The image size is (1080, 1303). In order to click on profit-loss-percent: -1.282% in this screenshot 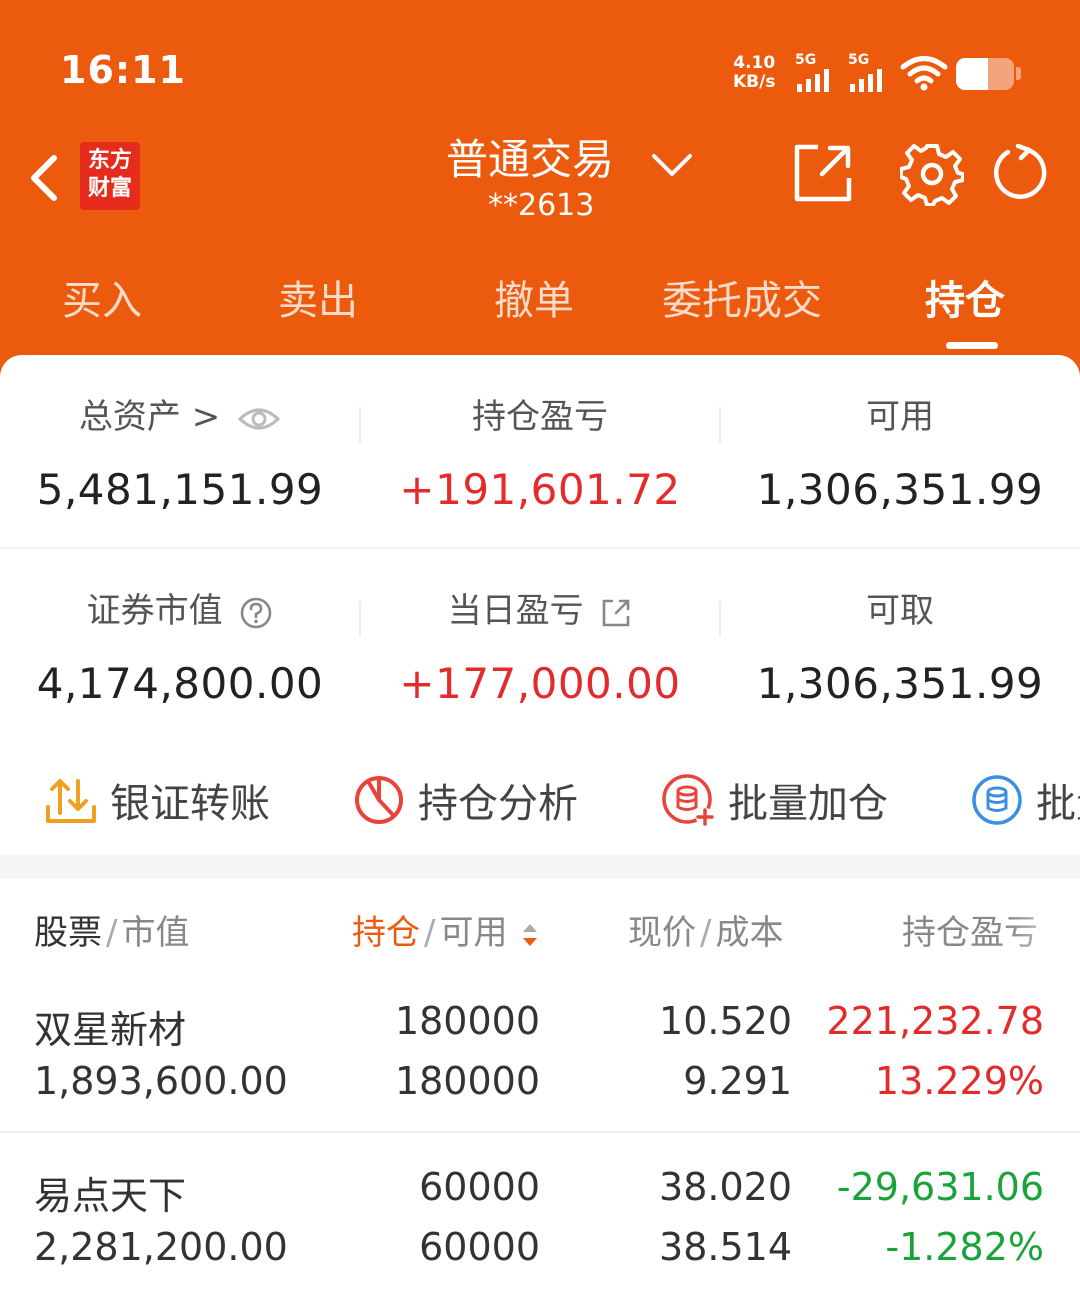, I will do `click(964, 1247)`.